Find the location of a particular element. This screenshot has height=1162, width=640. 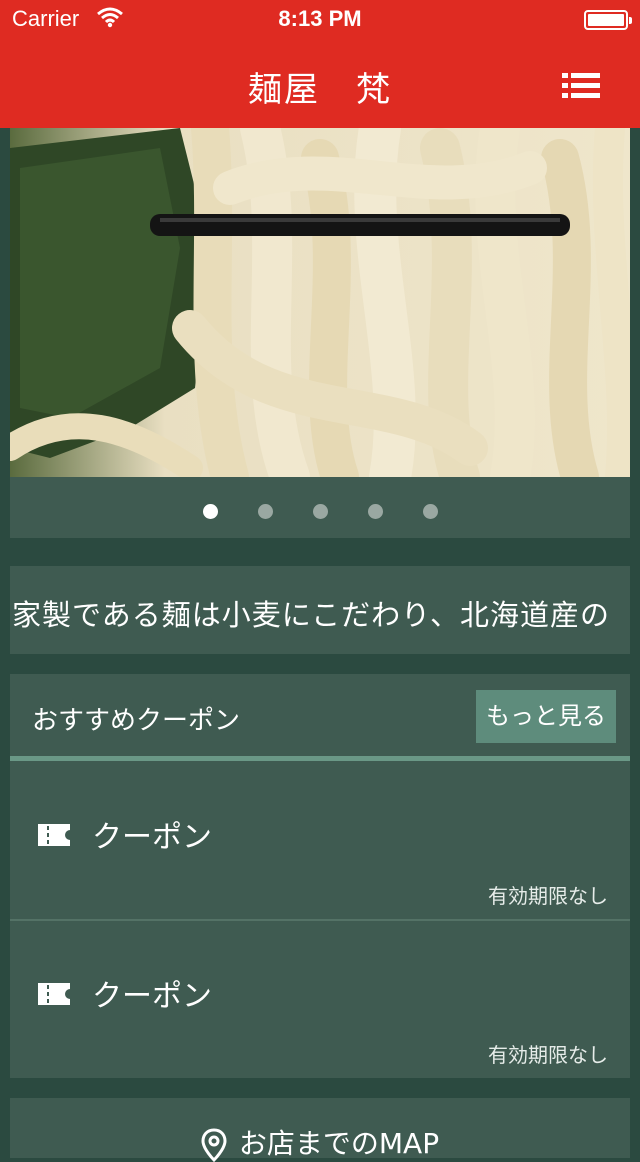

map-button: お店までのMAP is located at coordinates (320, 1130).